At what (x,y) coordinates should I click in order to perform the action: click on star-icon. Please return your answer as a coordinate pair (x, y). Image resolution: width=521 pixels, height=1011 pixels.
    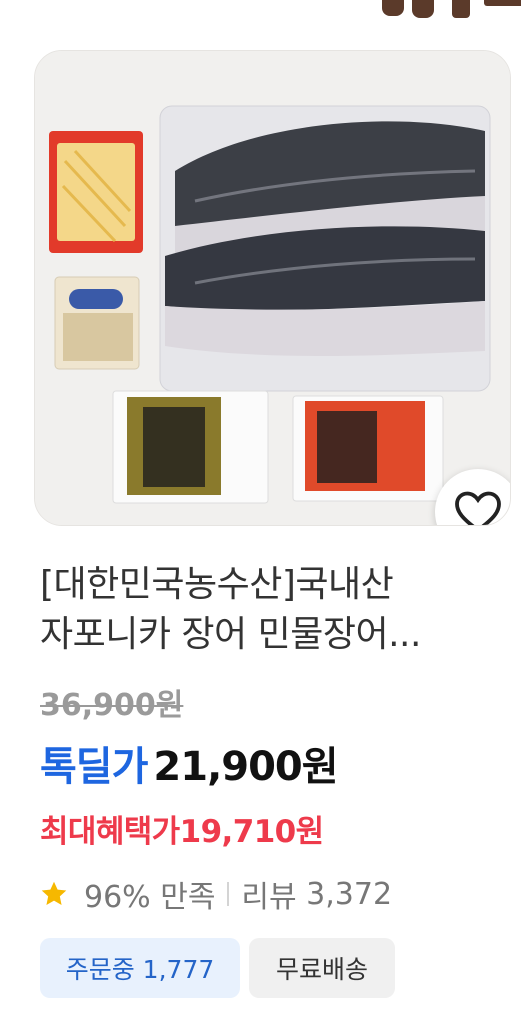
    Looking at the image, I should click on (54, 893).